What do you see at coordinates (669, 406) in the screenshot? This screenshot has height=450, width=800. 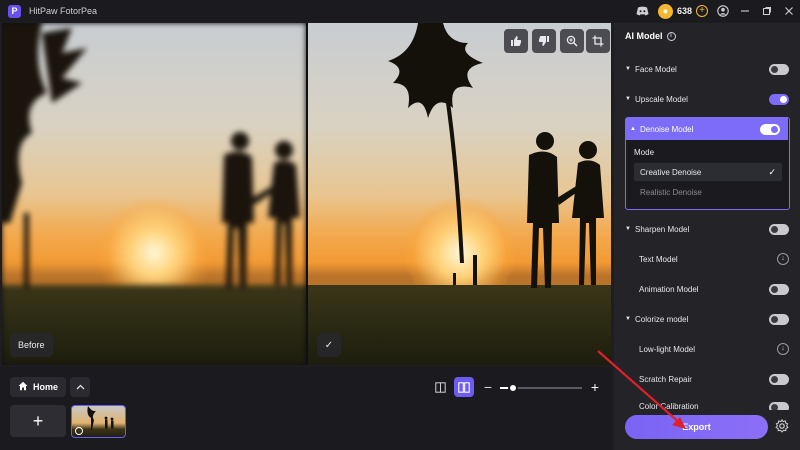 I see `model-label: Color Calibration` at bounding box center [669, 406].